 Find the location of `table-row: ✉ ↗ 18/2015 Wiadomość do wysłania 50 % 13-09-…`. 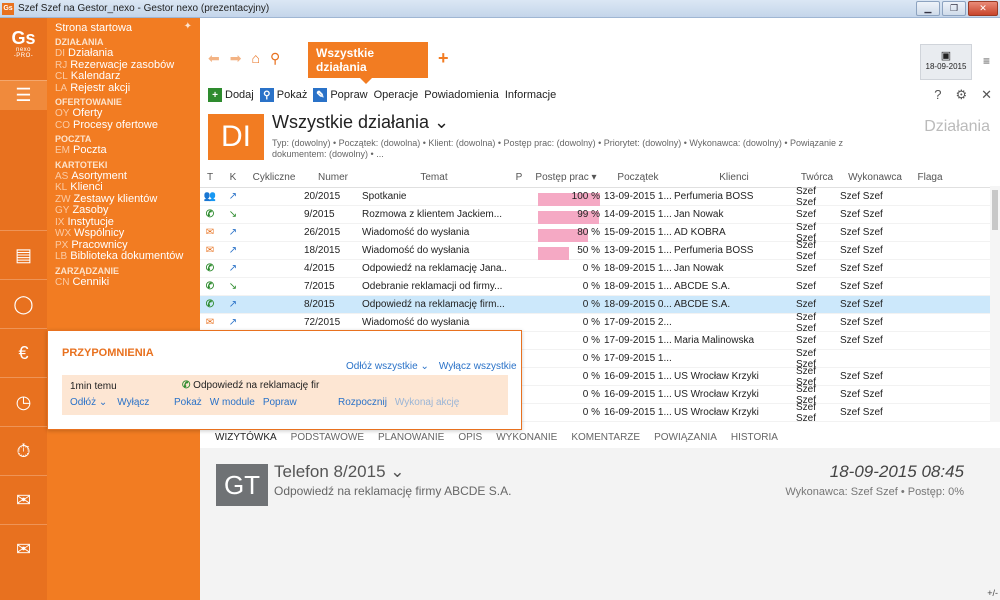

table-row: ✉ ↗ 18/2015 Wiadomość do wysłania 50 % 13-09-… is located at coordinates (600, 251).